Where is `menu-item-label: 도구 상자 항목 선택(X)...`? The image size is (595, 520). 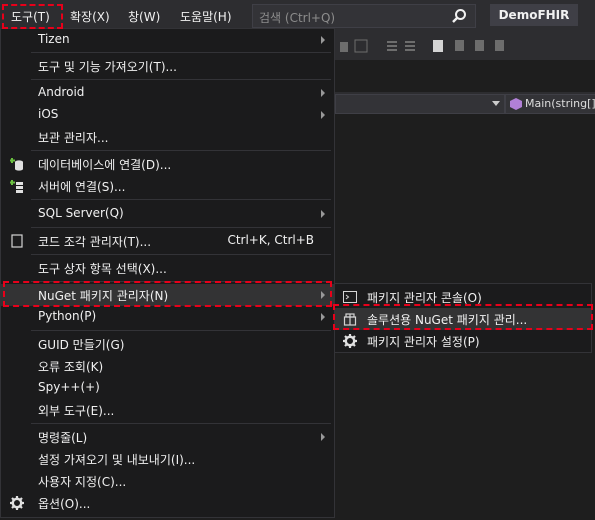
menu-item-label: 도구 상자 항목 선택(X)... is located at coordinates (102, 269).